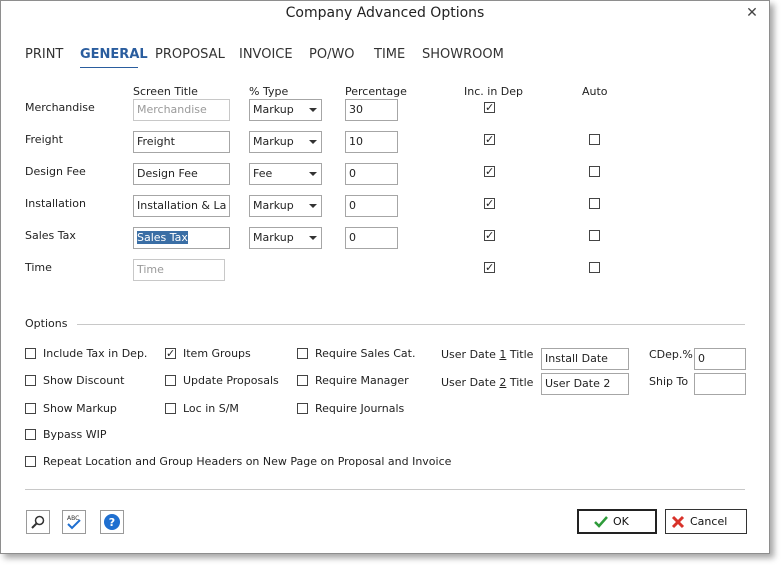  What do you see at coordinates (376, 91) in the screenshot?
I see `col-header-percentage: Percentage` at bounding box center [376, 91].